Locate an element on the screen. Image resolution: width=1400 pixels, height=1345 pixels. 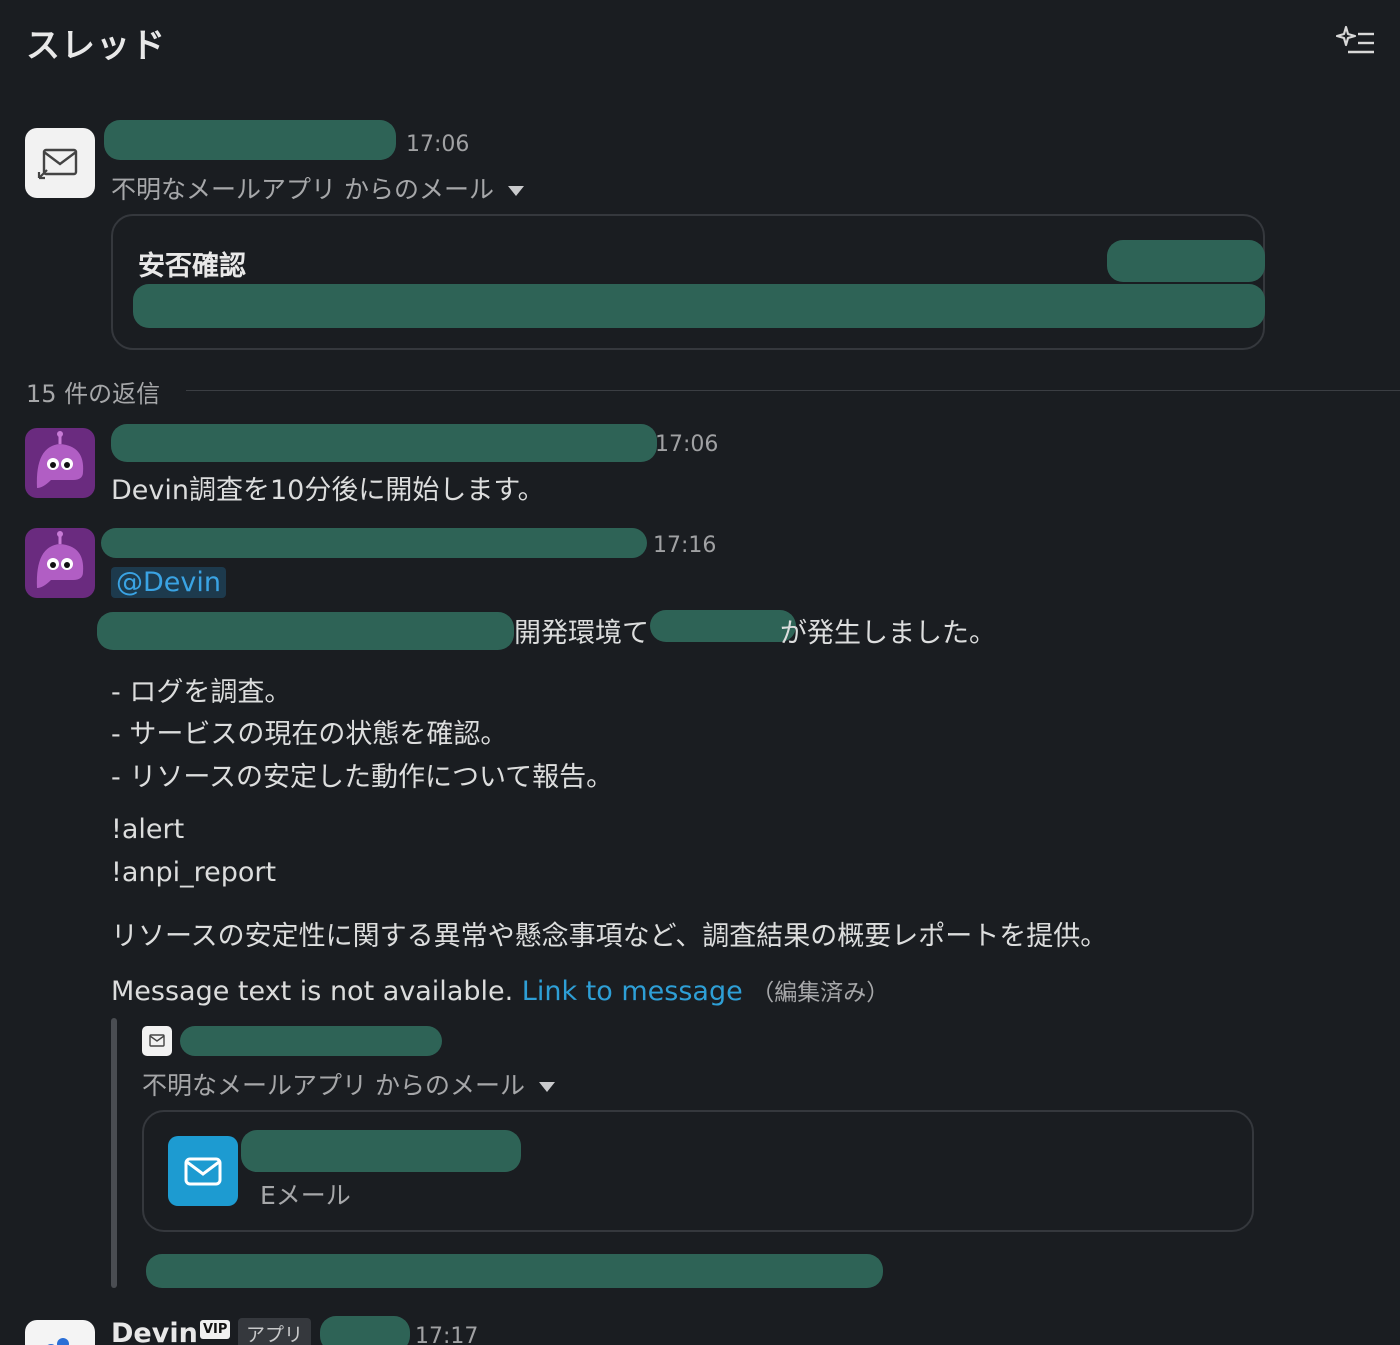
replies-divider-line is located at coordinates (793, 390).